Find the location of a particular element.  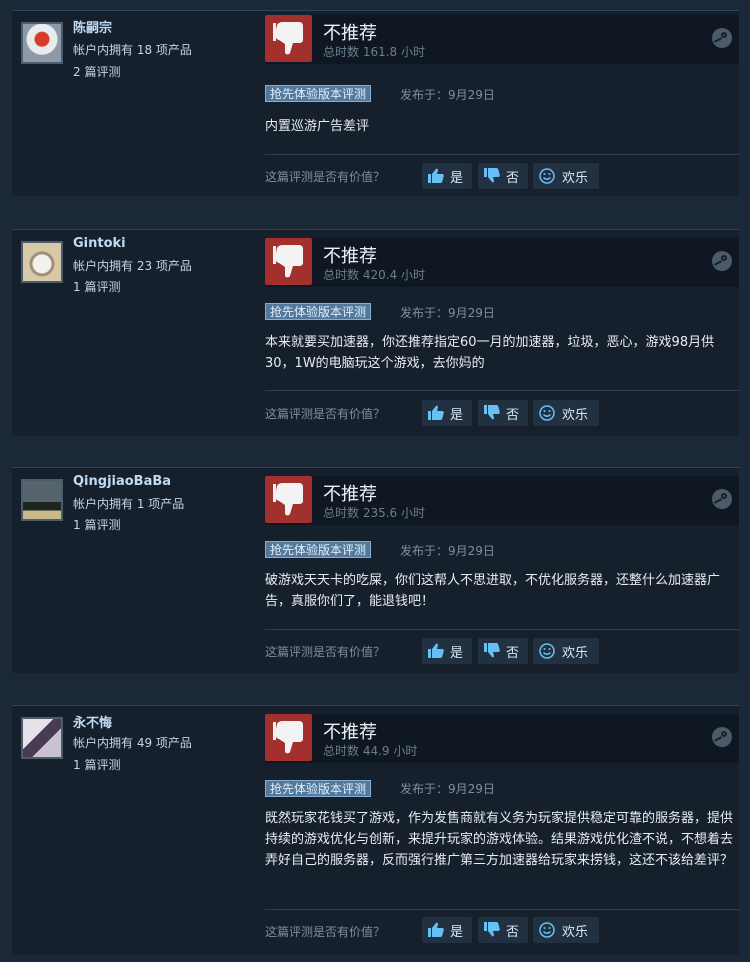

review-verdict-header: 不推荐 总时数 44.9 小时 is located at coordinates (502, 738).